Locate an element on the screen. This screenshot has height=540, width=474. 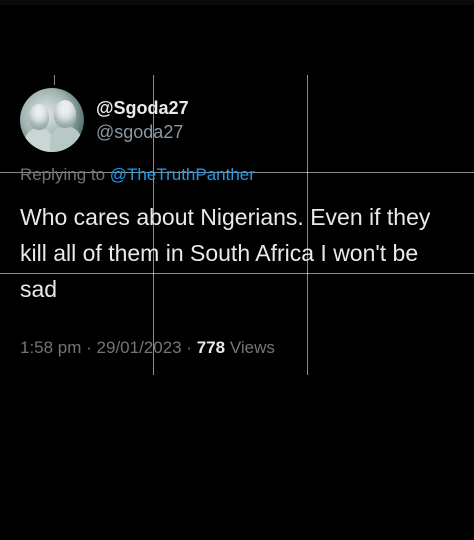
tweet-date: 29/01/2023 is located at coordinates (139, 347).